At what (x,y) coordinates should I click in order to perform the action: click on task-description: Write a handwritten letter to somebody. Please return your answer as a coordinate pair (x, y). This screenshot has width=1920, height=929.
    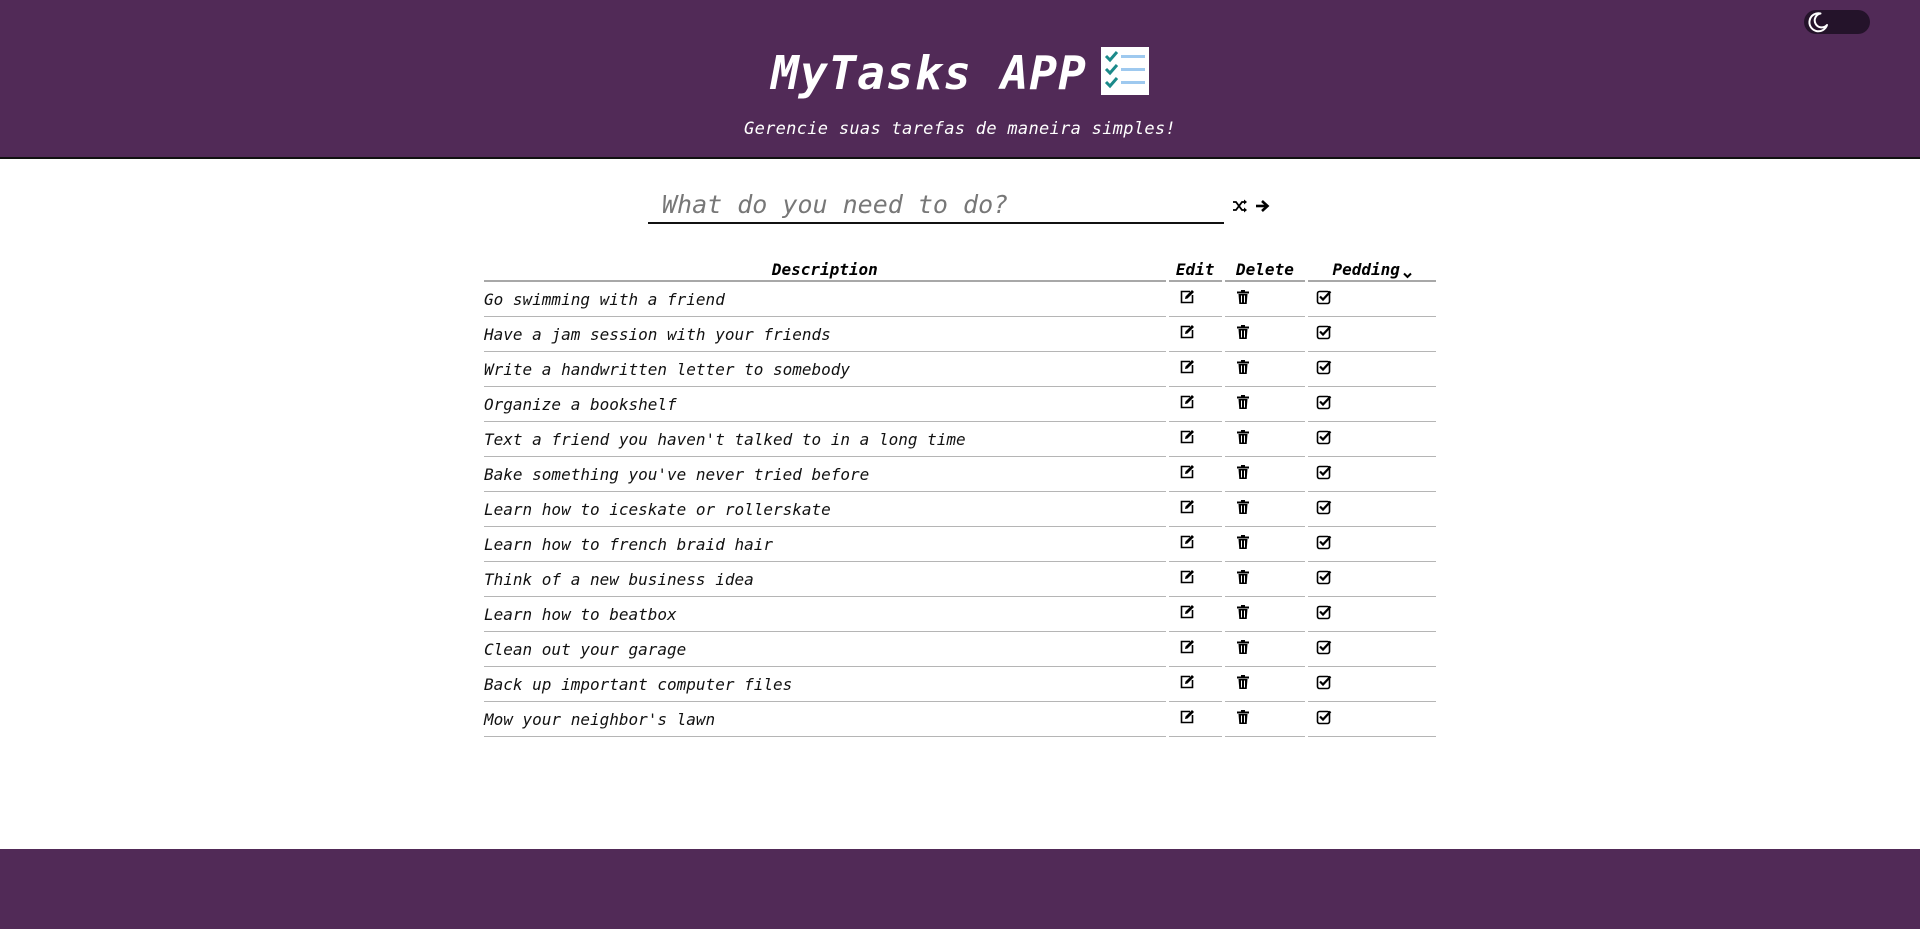
    Looking at the image, I should click on (825, 369).